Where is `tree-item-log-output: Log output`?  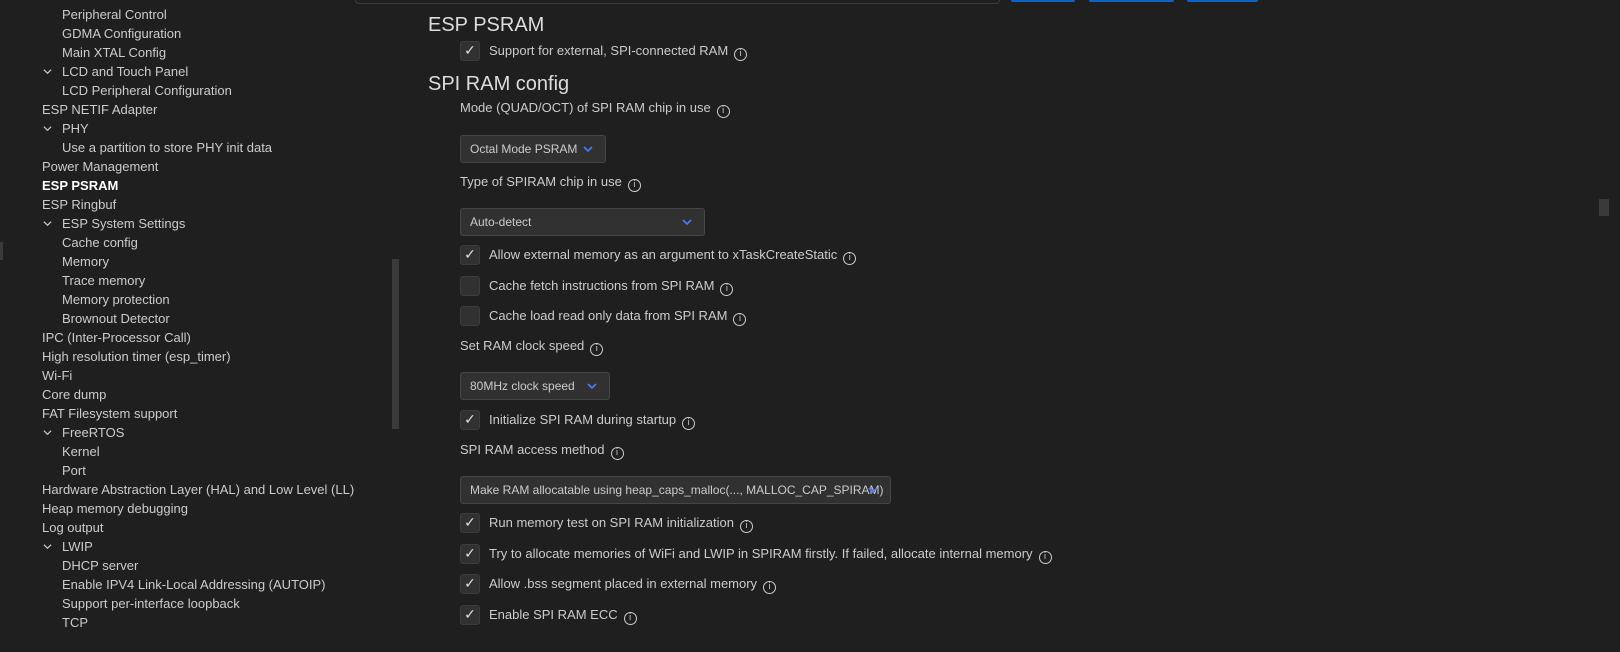
tree-item-log-output: Log output is located at coordinates (51, 527).